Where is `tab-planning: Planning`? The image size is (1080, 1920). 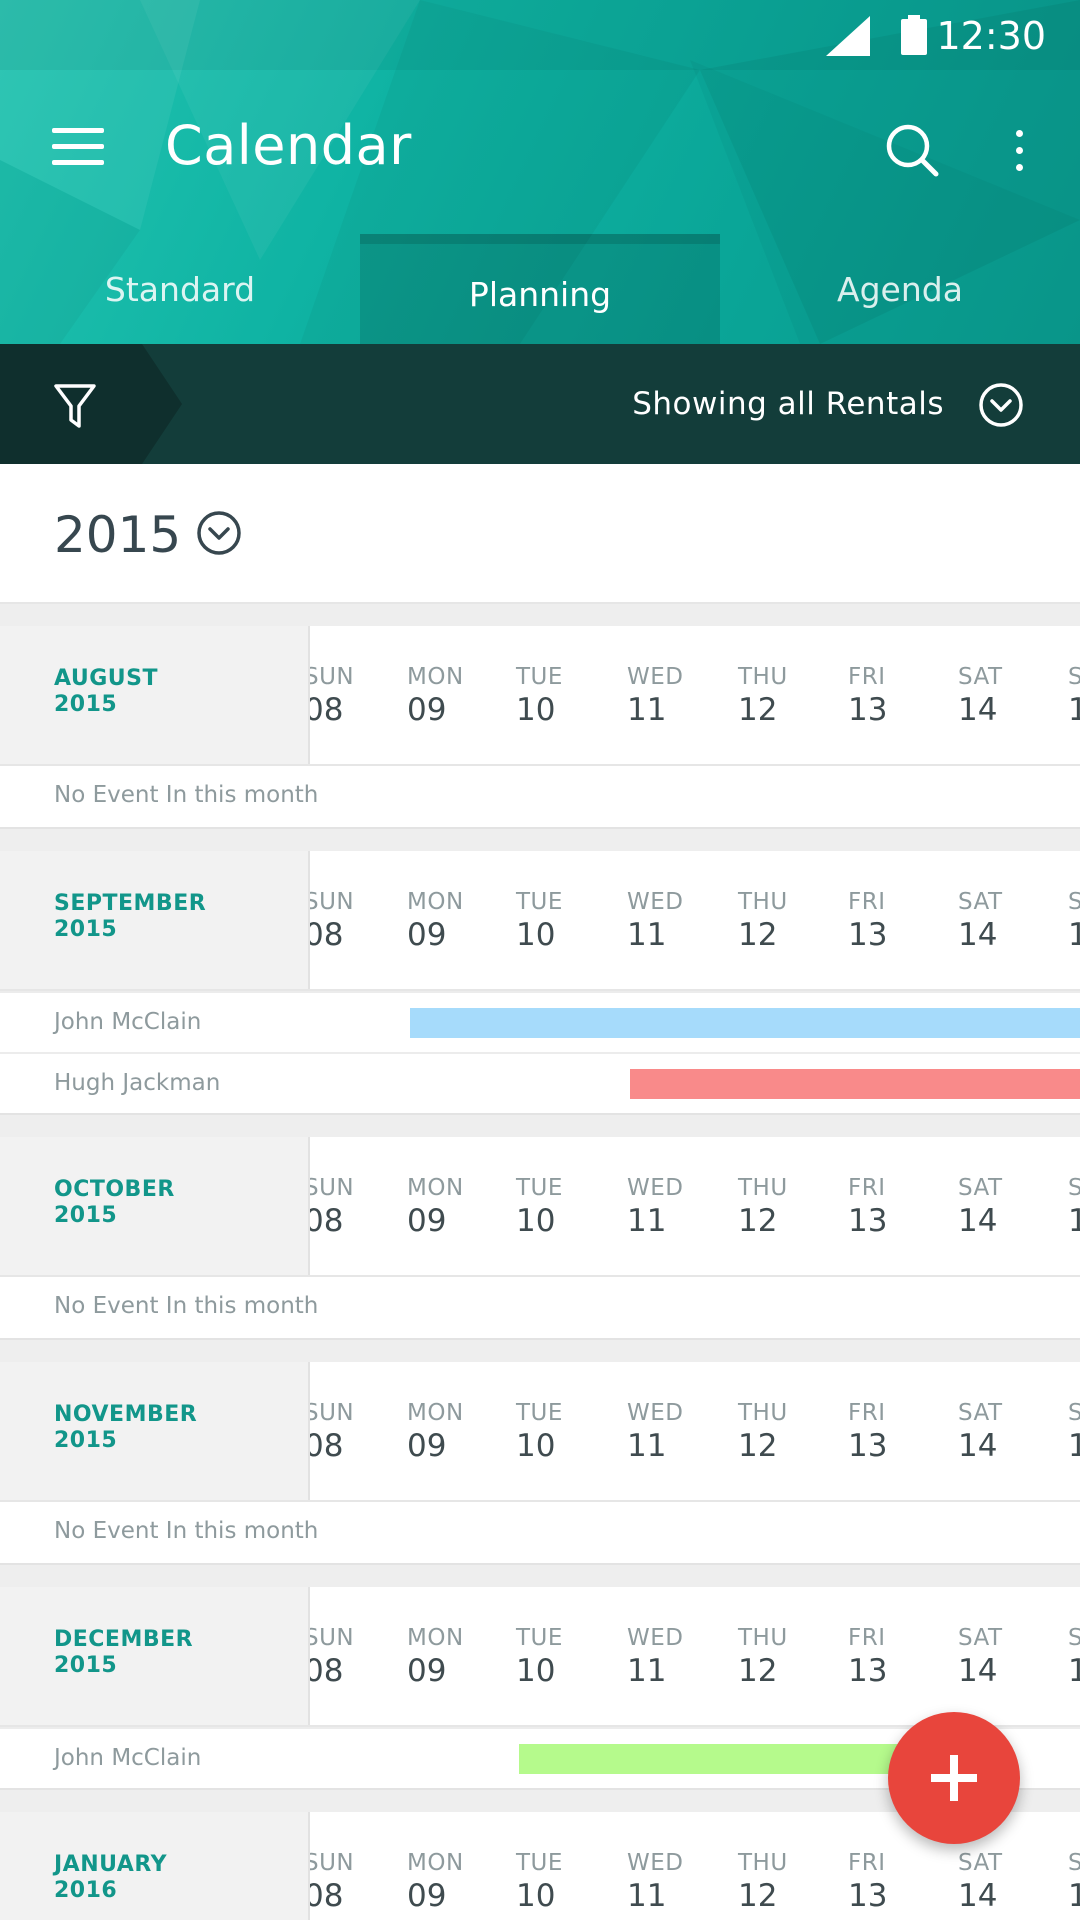
tab-planning: Planning is located at coordinates (540, 289).